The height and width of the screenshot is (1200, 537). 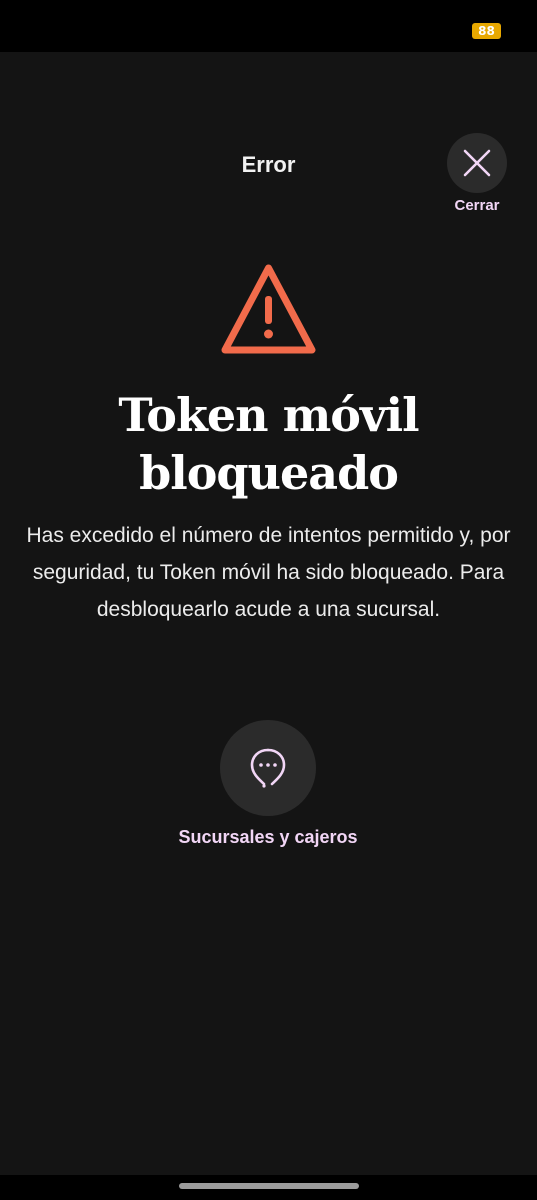 I want to click on home-indicator, so click(x=269, y=1186).